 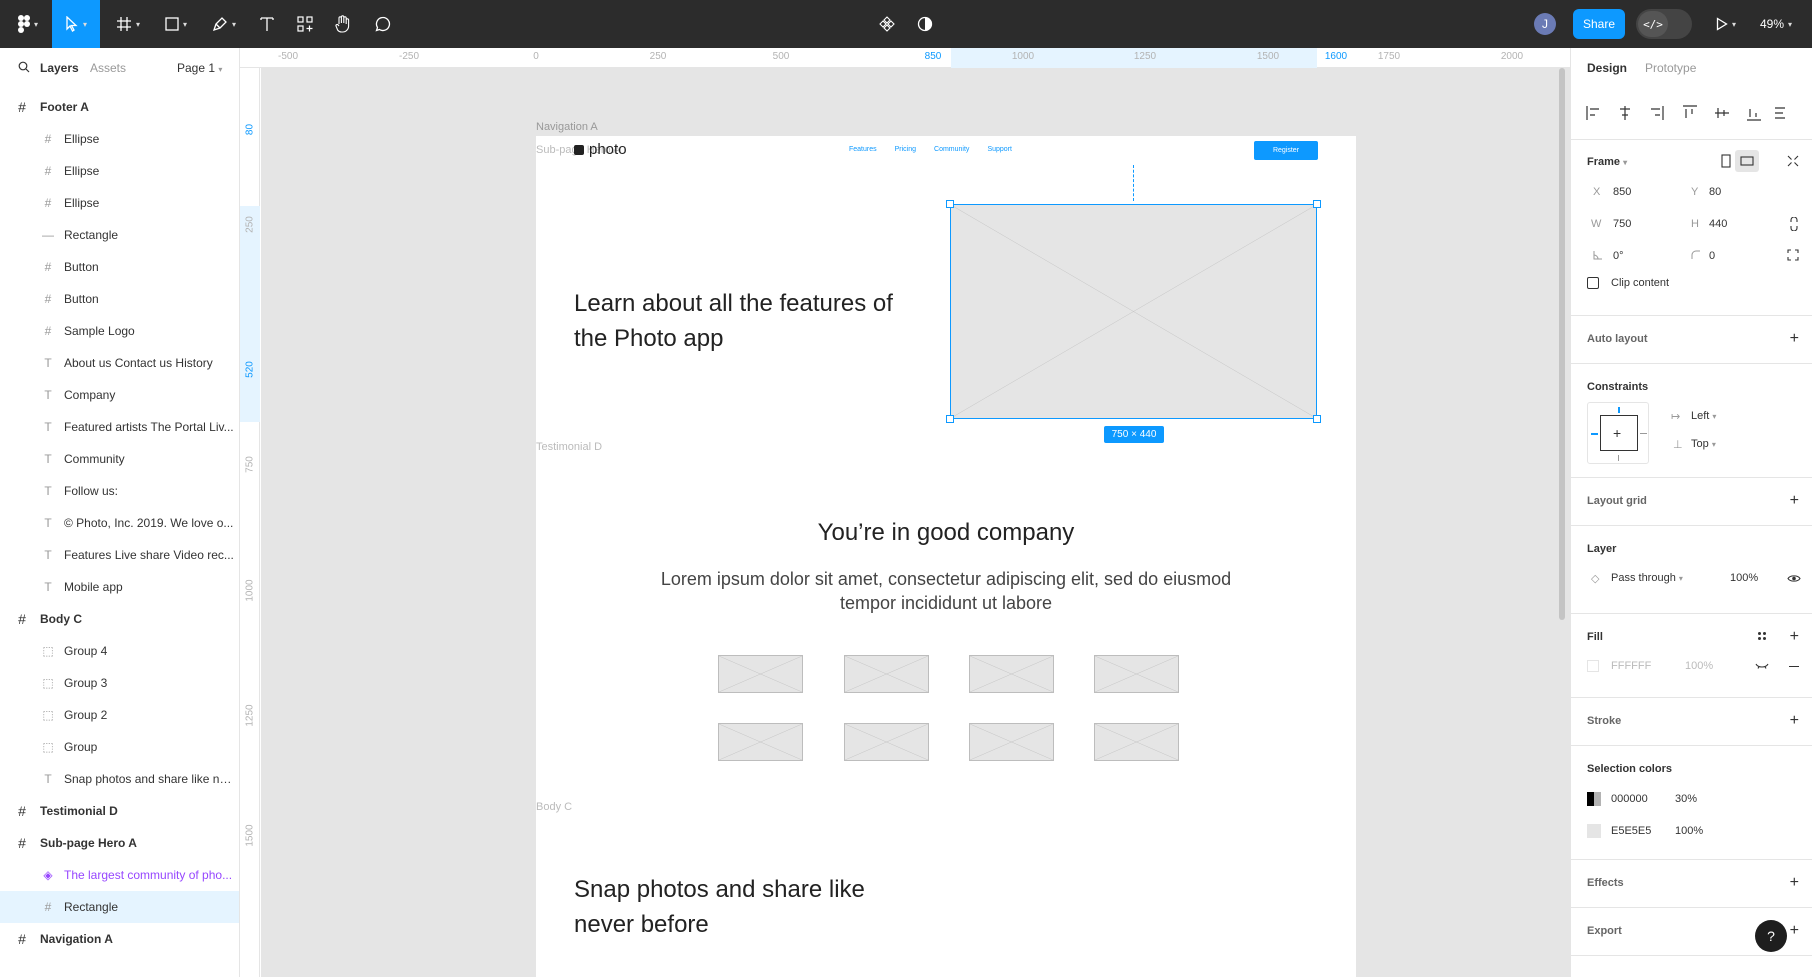 What do you see at coordinates (1618, 433) in the screenshot?
I see `constraint-widget: +` at bounding box center [1618, 433].